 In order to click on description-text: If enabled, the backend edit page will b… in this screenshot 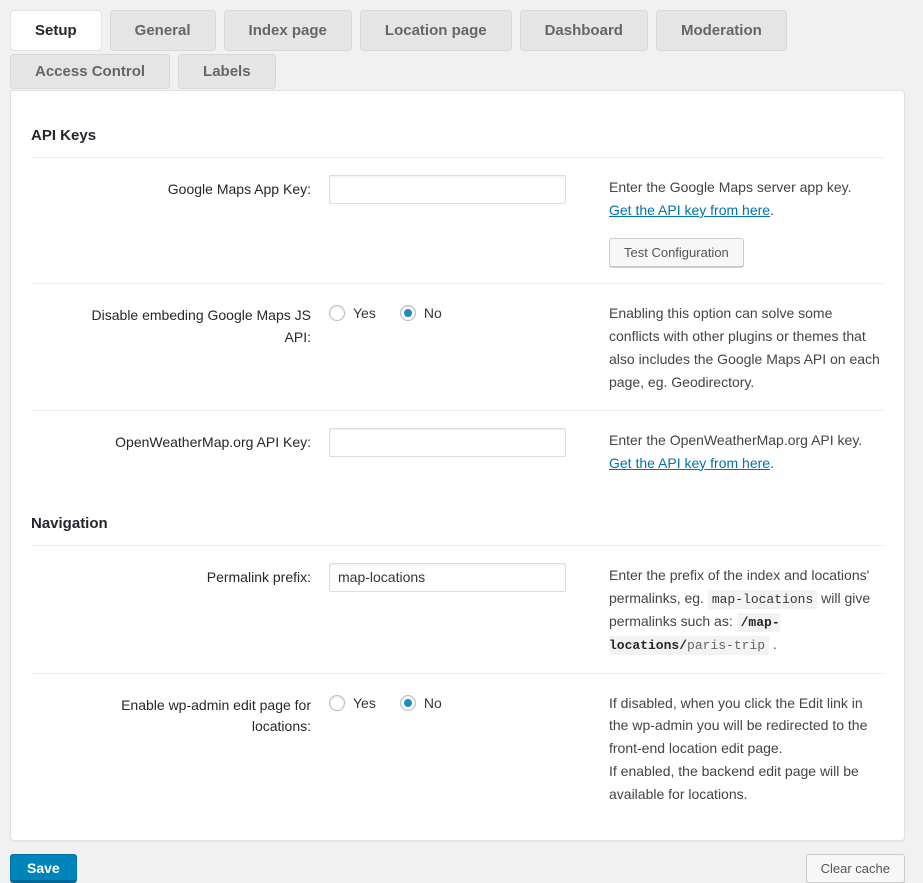, I will do `click(734, 783)`.